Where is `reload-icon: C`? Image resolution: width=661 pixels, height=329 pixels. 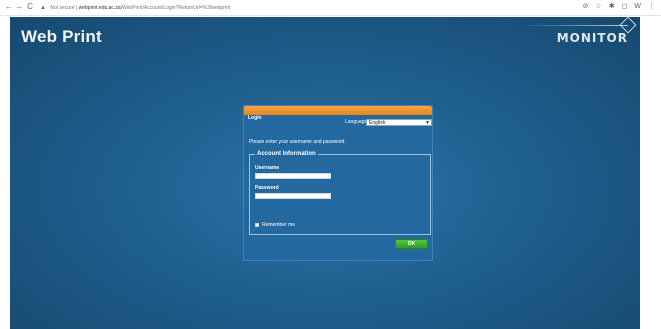 reload-icon: C is located at coordinates (30, 7).